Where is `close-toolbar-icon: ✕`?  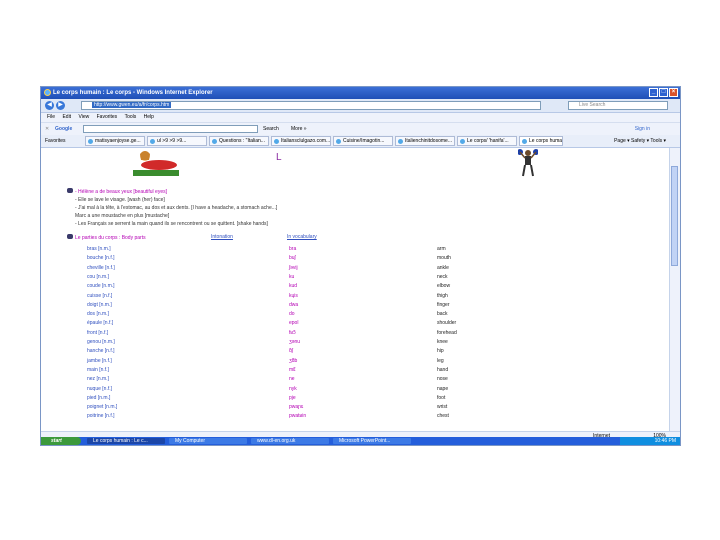 close-toolbar-icon: ✕ is located at coordinates (47, 129).